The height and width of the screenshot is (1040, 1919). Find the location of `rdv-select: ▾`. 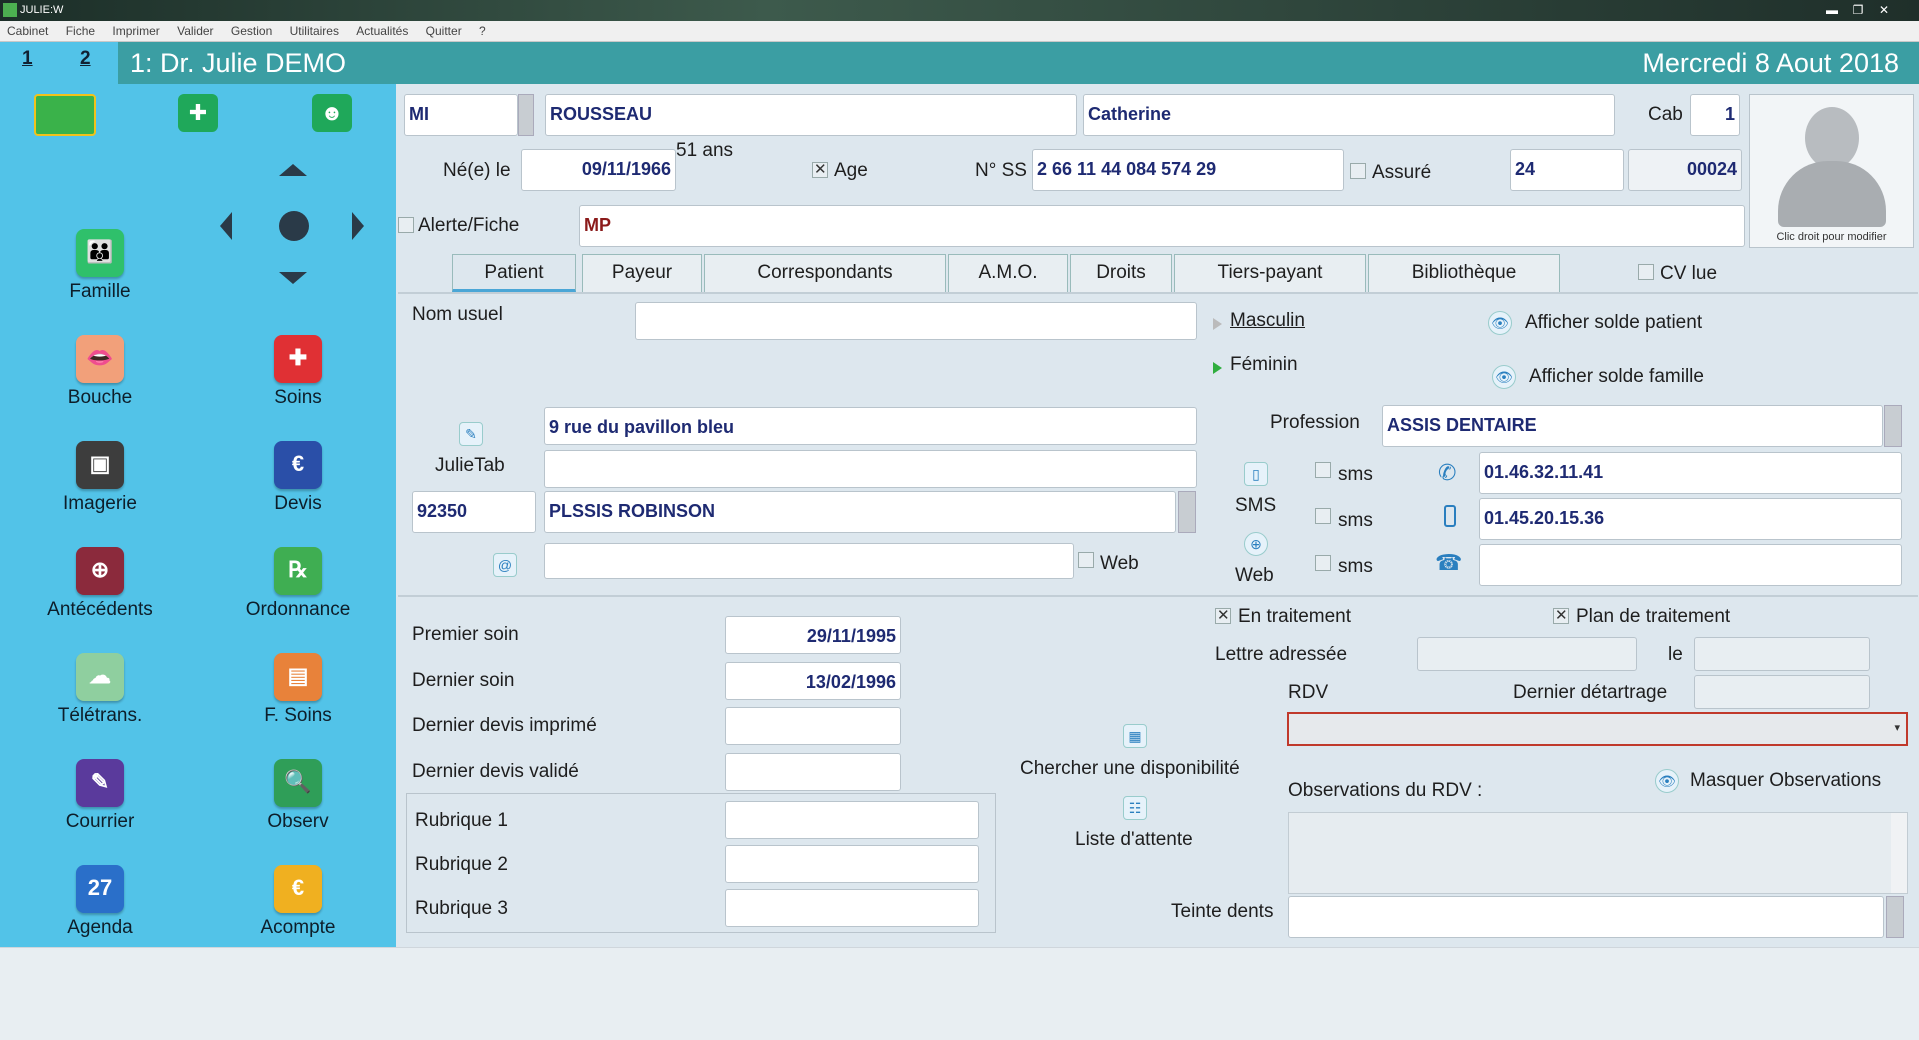

rdv-select: ▾ is located at coordinates (1597, 729).